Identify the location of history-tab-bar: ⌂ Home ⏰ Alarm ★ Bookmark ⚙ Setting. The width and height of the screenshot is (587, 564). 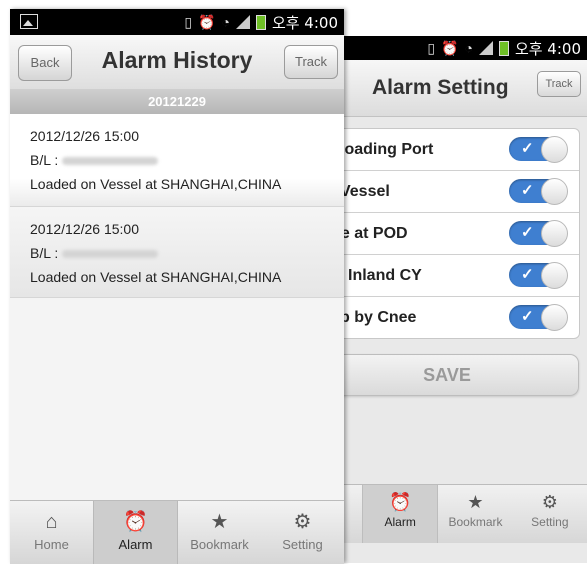
(177, 532).